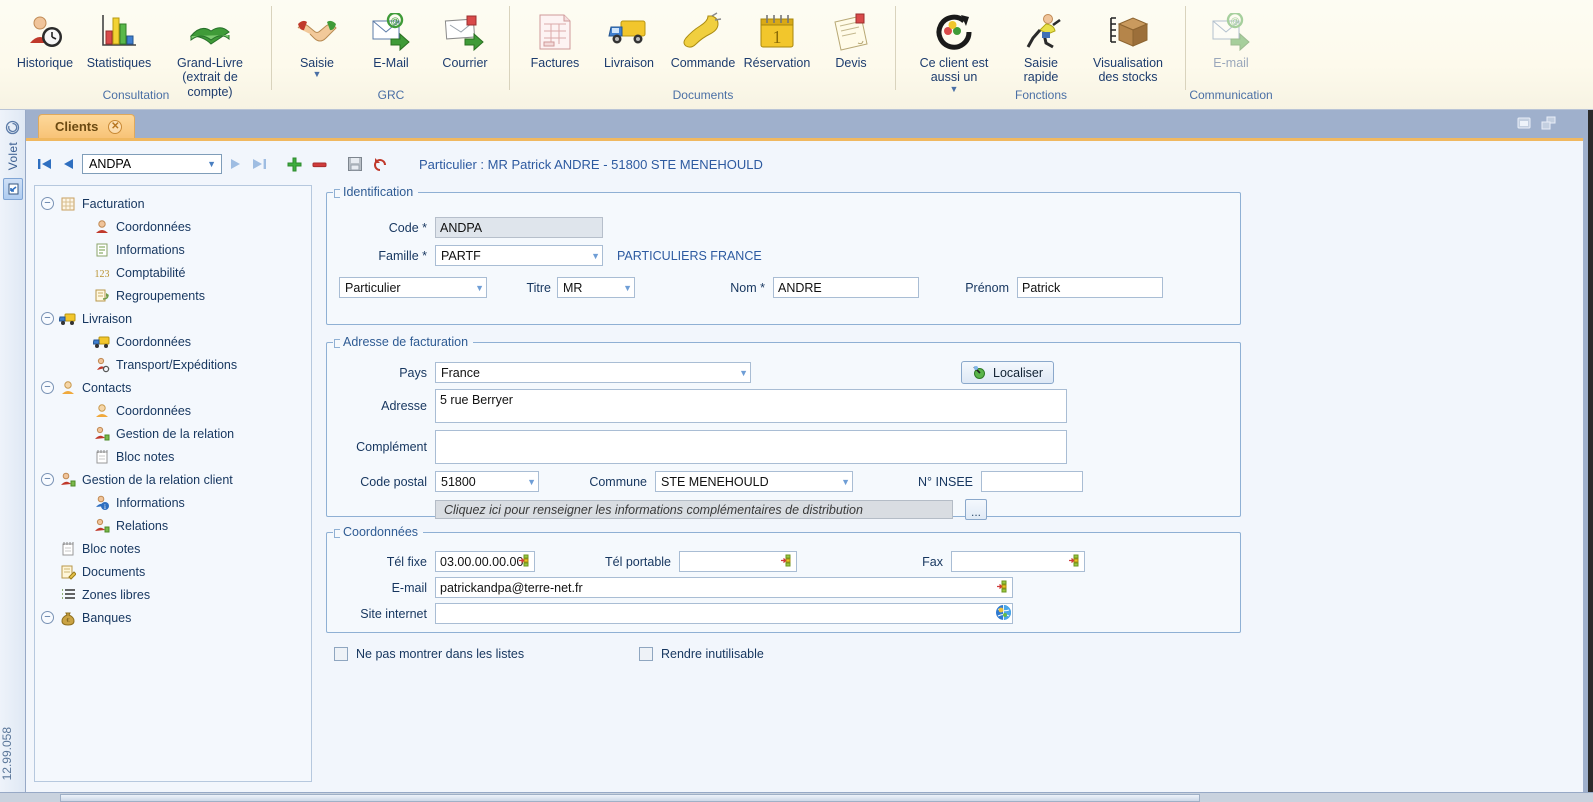  I want to click on titre-select: MR ▼, so click(596, 287).